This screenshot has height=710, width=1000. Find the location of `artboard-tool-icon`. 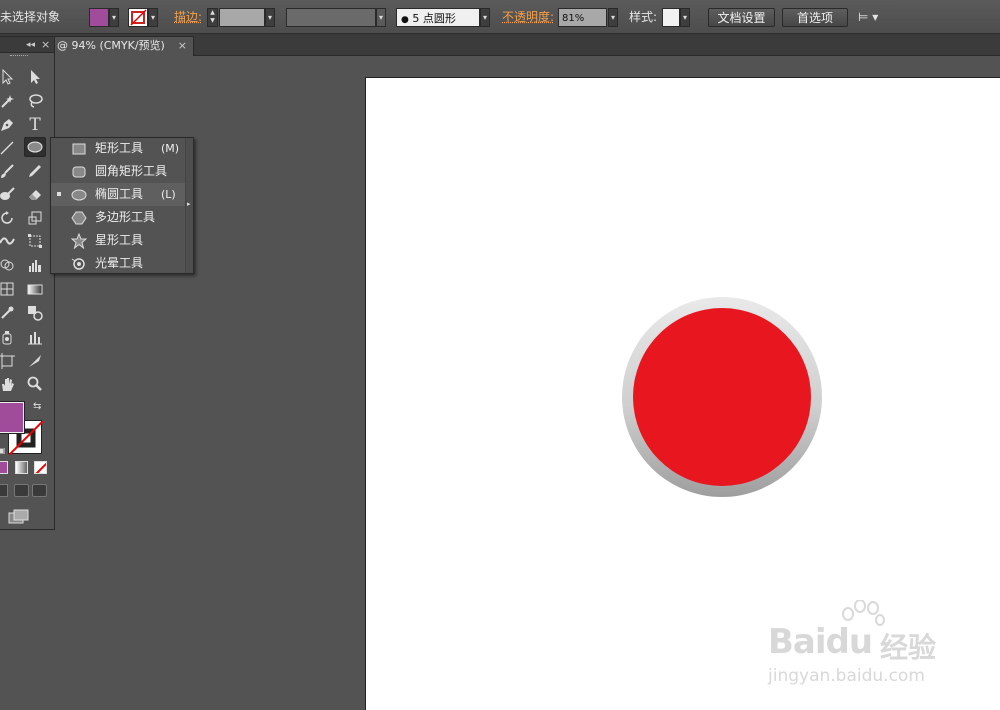

artboard-tool-icon is located at coordinates (9, 361).